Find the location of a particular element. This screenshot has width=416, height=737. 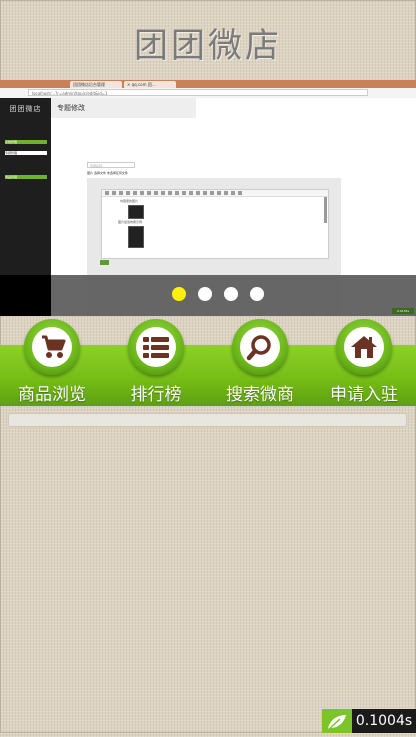

nav-item-ranking: 排行榜 is located at coordinates (156, 361).